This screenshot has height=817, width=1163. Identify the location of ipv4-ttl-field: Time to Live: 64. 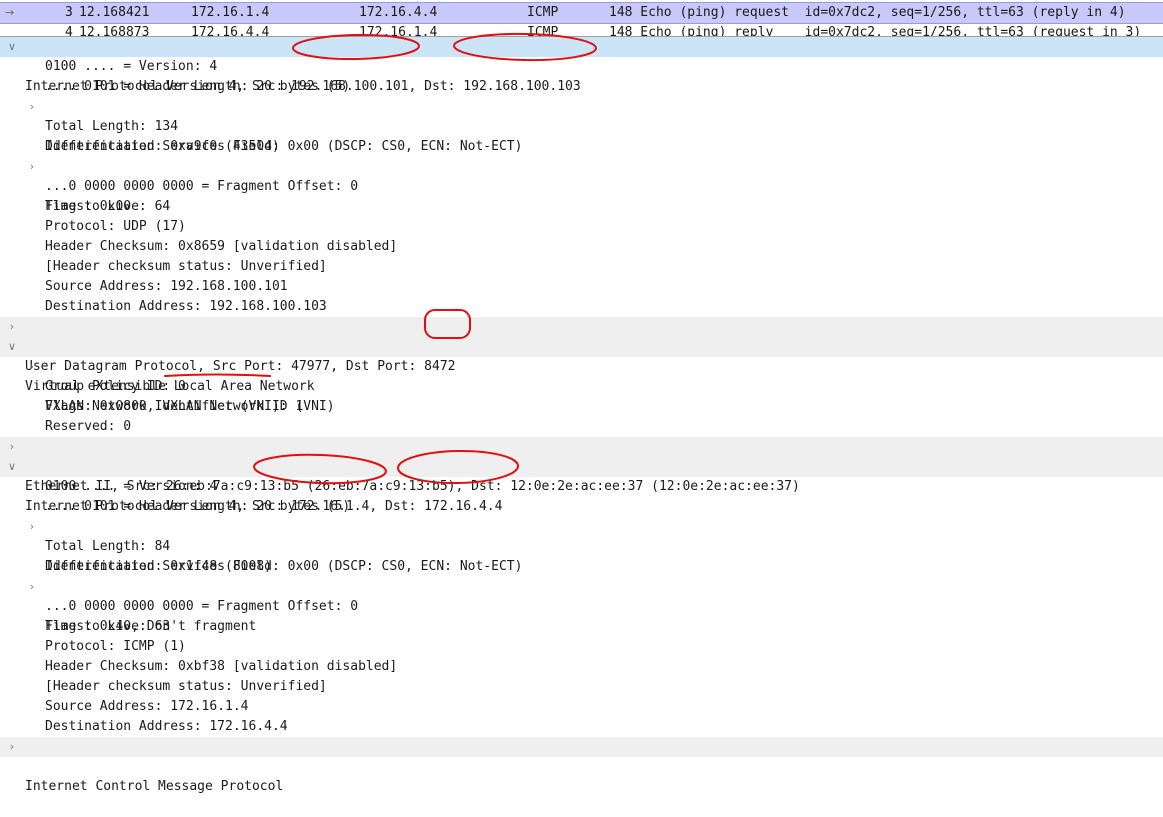
(581, 207).